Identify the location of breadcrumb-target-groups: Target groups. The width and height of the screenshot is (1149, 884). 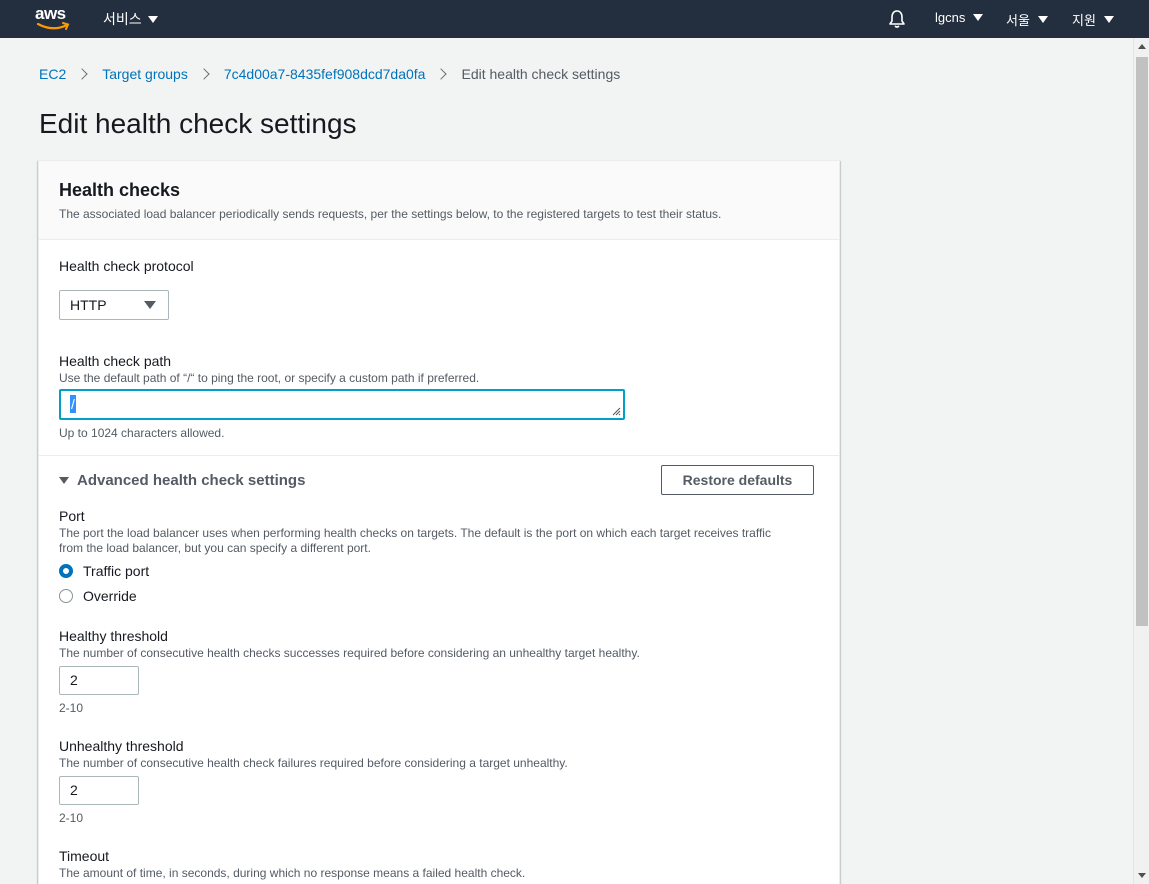
(145, 74).